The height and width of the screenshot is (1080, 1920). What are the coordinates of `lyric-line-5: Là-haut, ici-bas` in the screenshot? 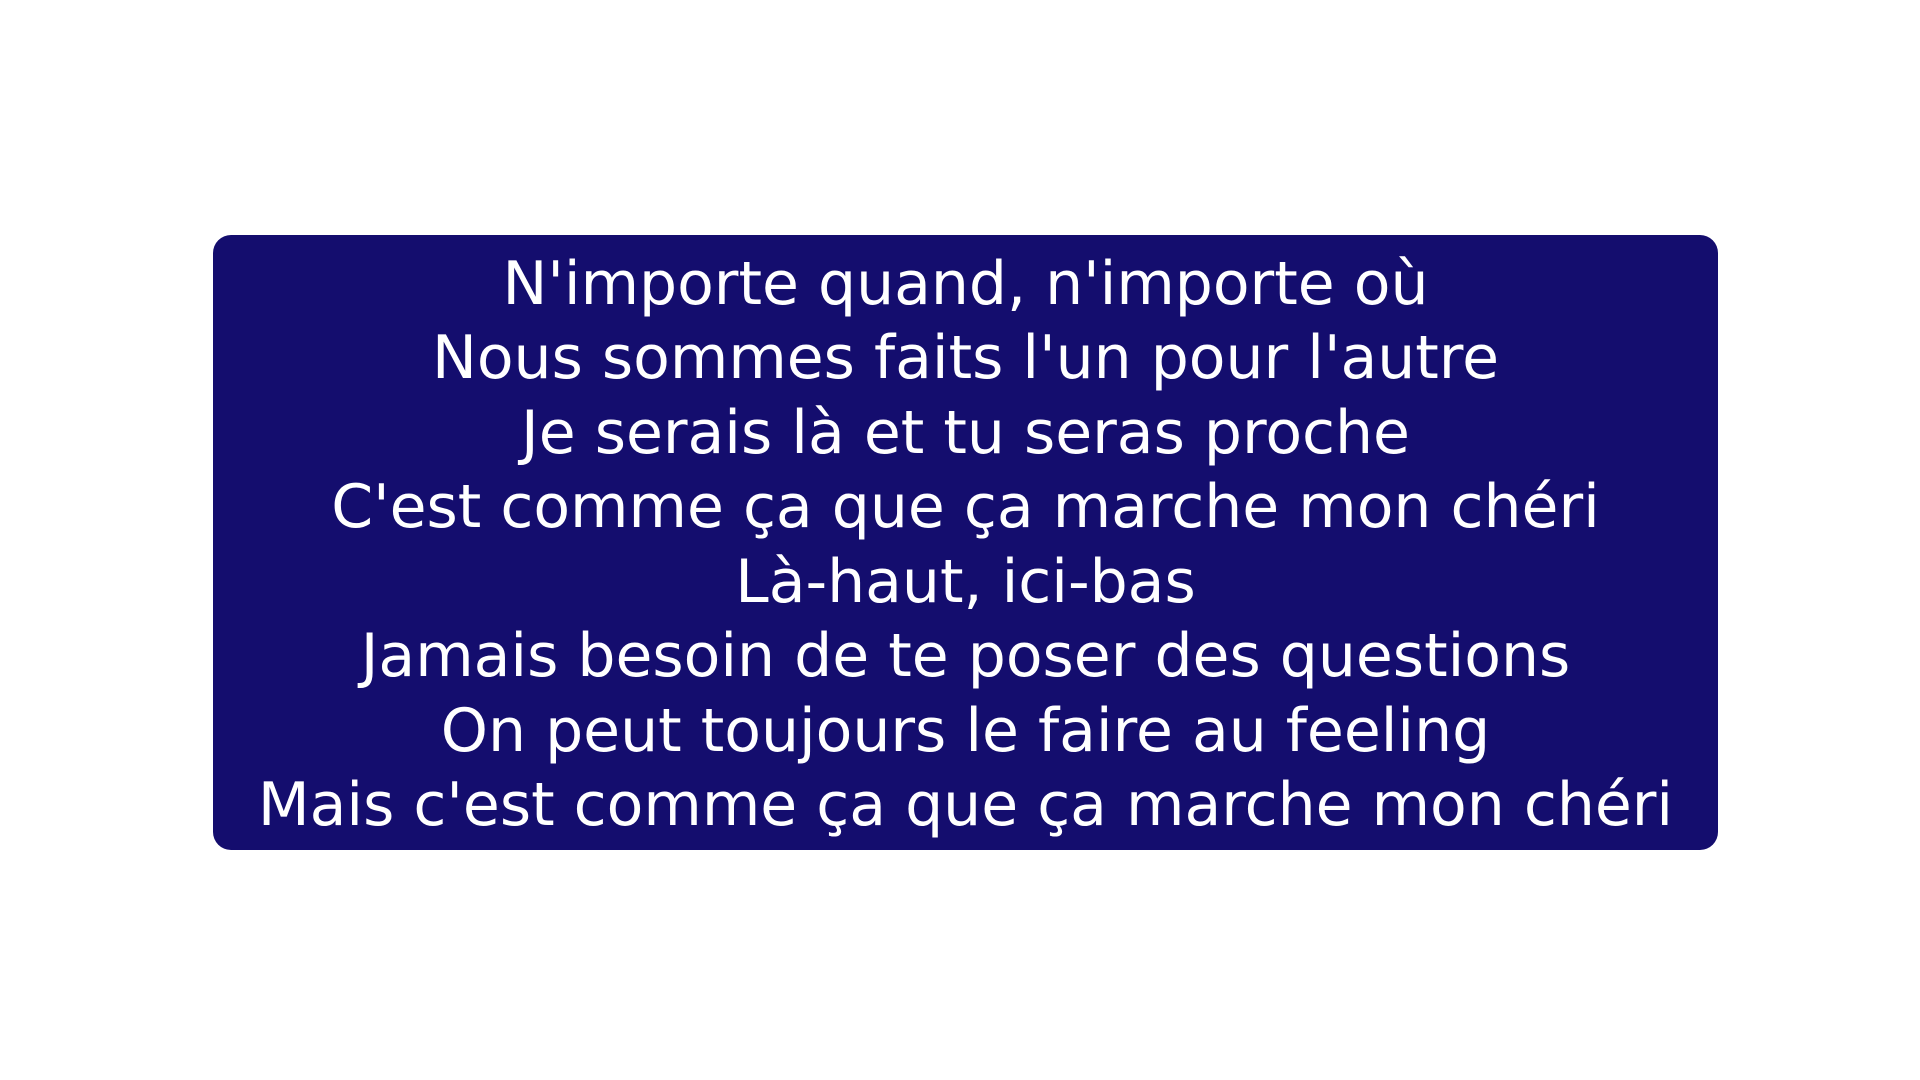 It's located at (965, 581).